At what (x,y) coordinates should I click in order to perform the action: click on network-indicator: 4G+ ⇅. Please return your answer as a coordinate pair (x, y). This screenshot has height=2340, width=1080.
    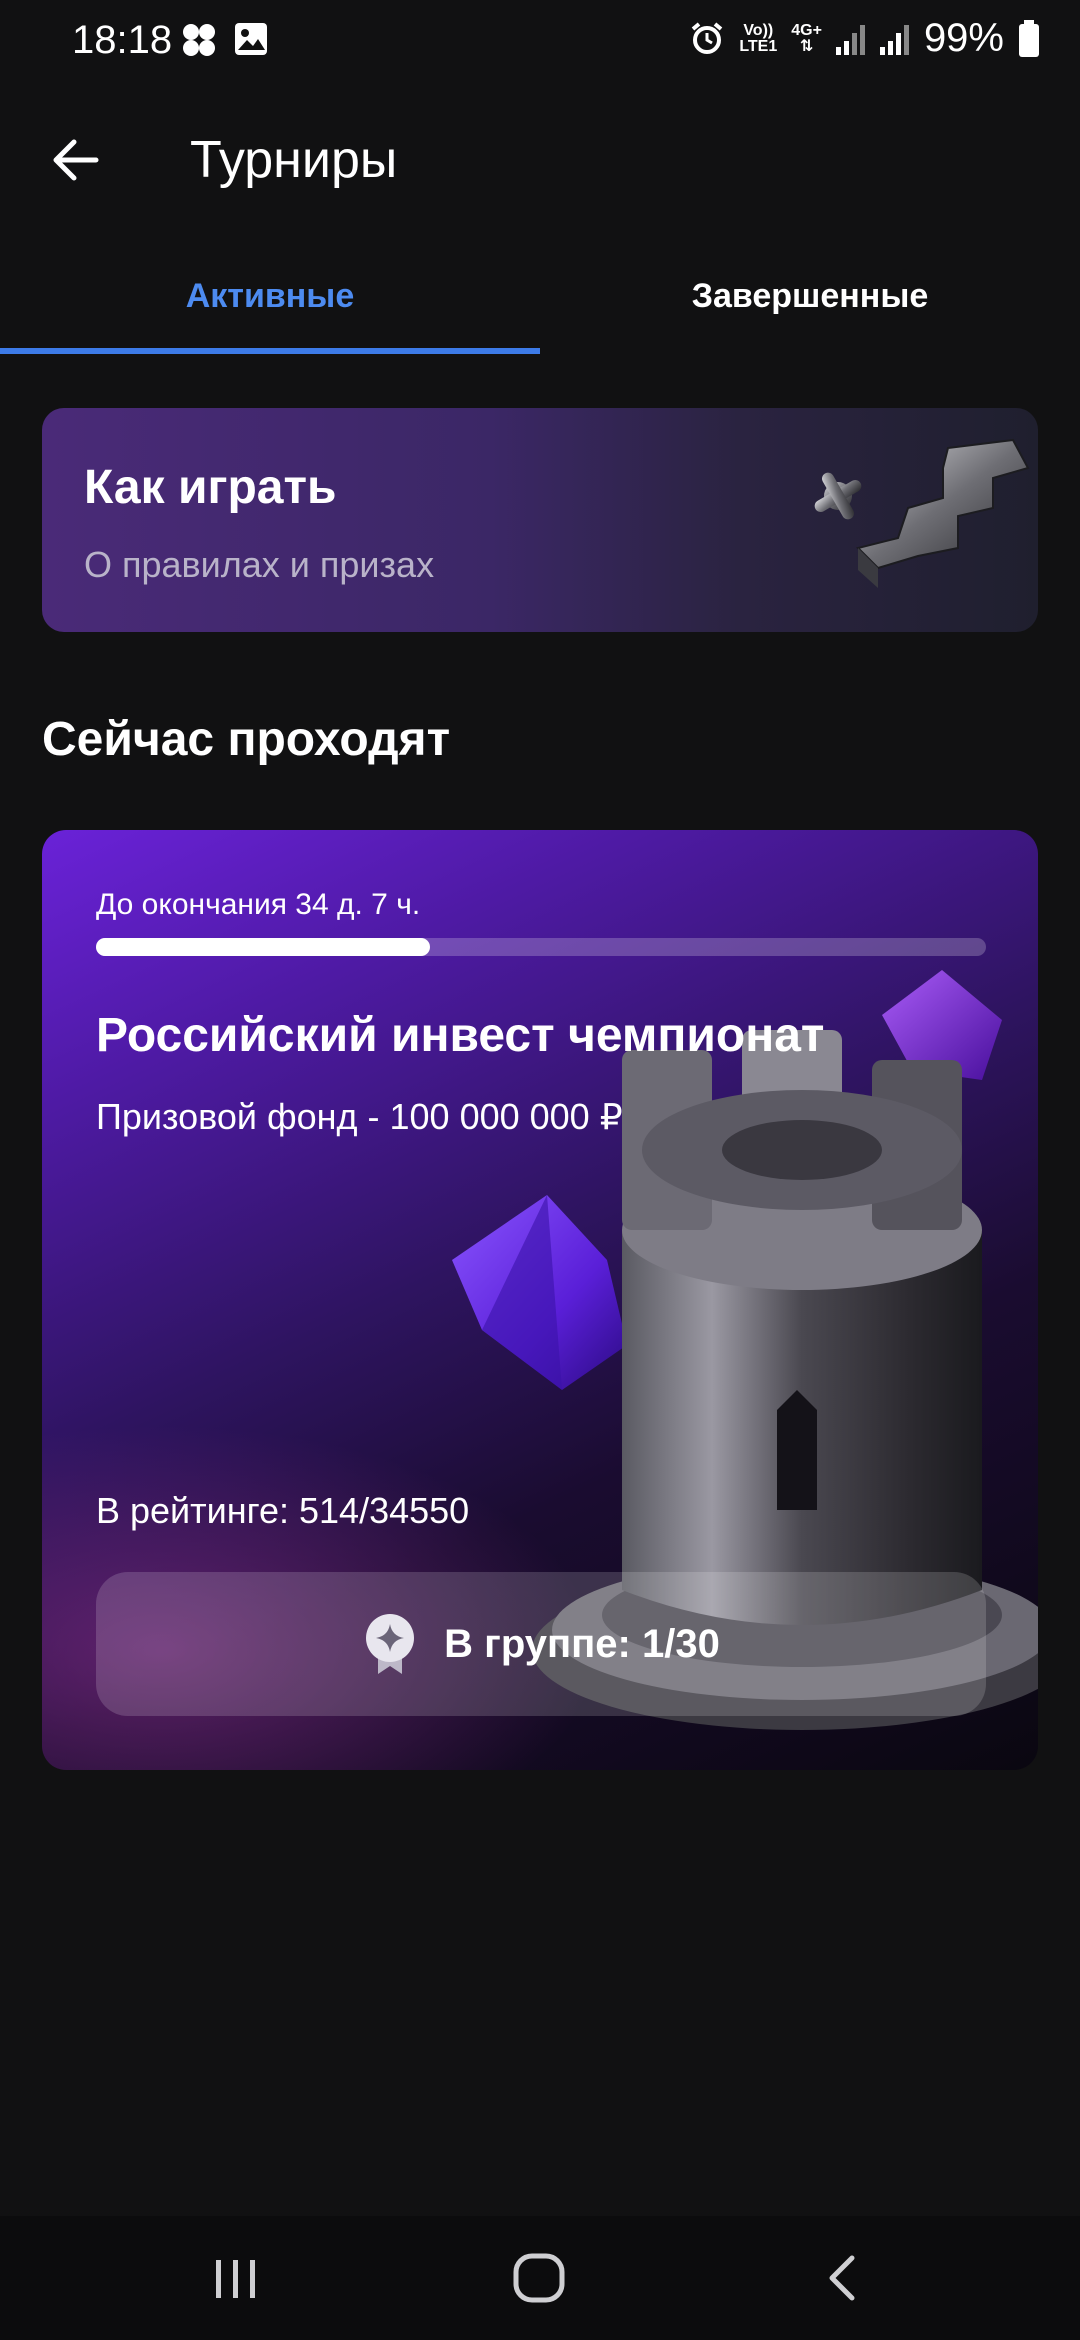
    Looking at the image, I should click on (806, 38).